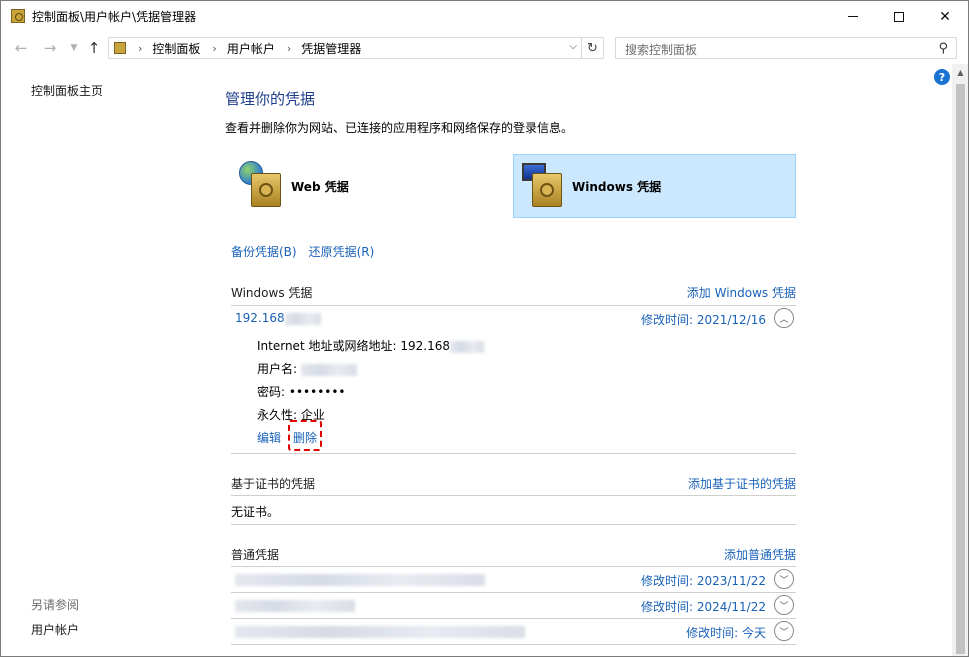  Describe the element at coordinates (67, 90) in the screenshot. I see `control-panel-home-link: 控制面板主页` at that location.